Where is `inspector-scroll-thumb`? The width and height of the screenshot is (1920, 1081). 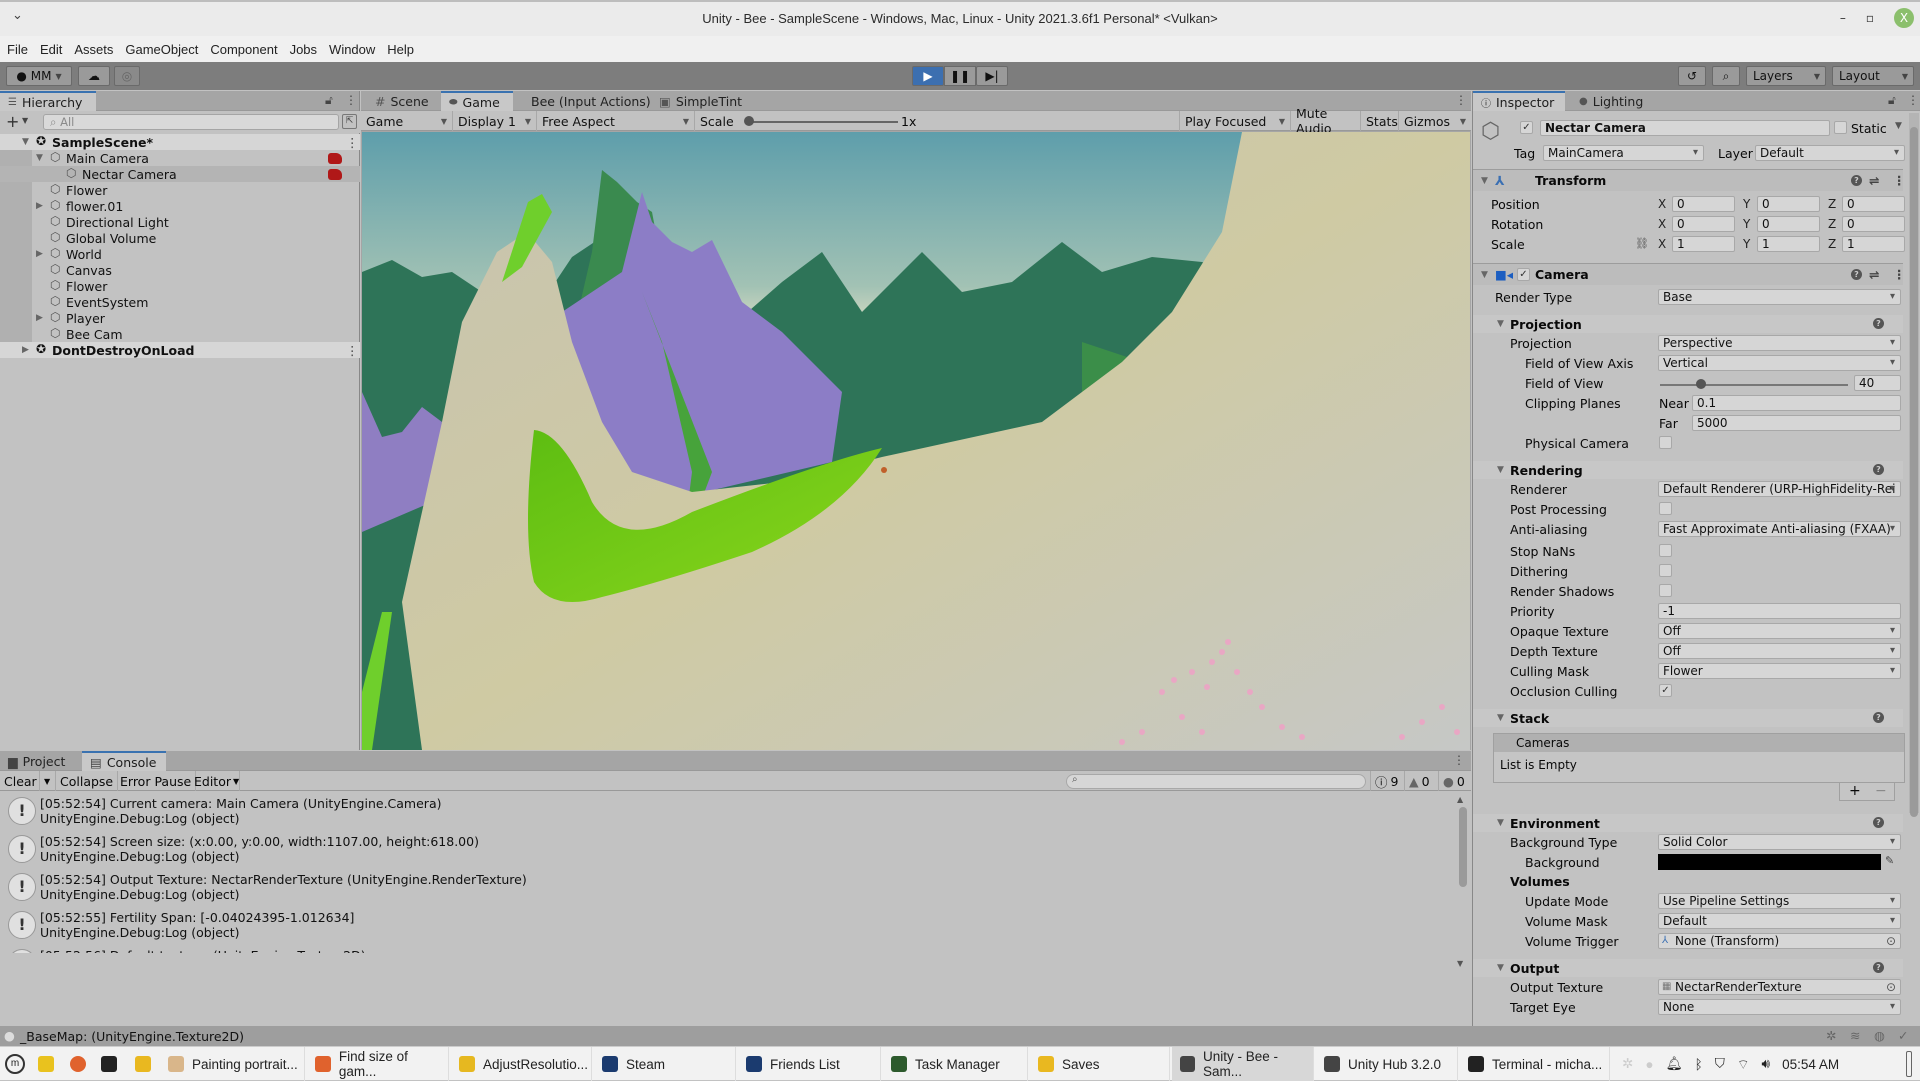 inspector-scroll-thumb is located at coordinates (1914, 472).